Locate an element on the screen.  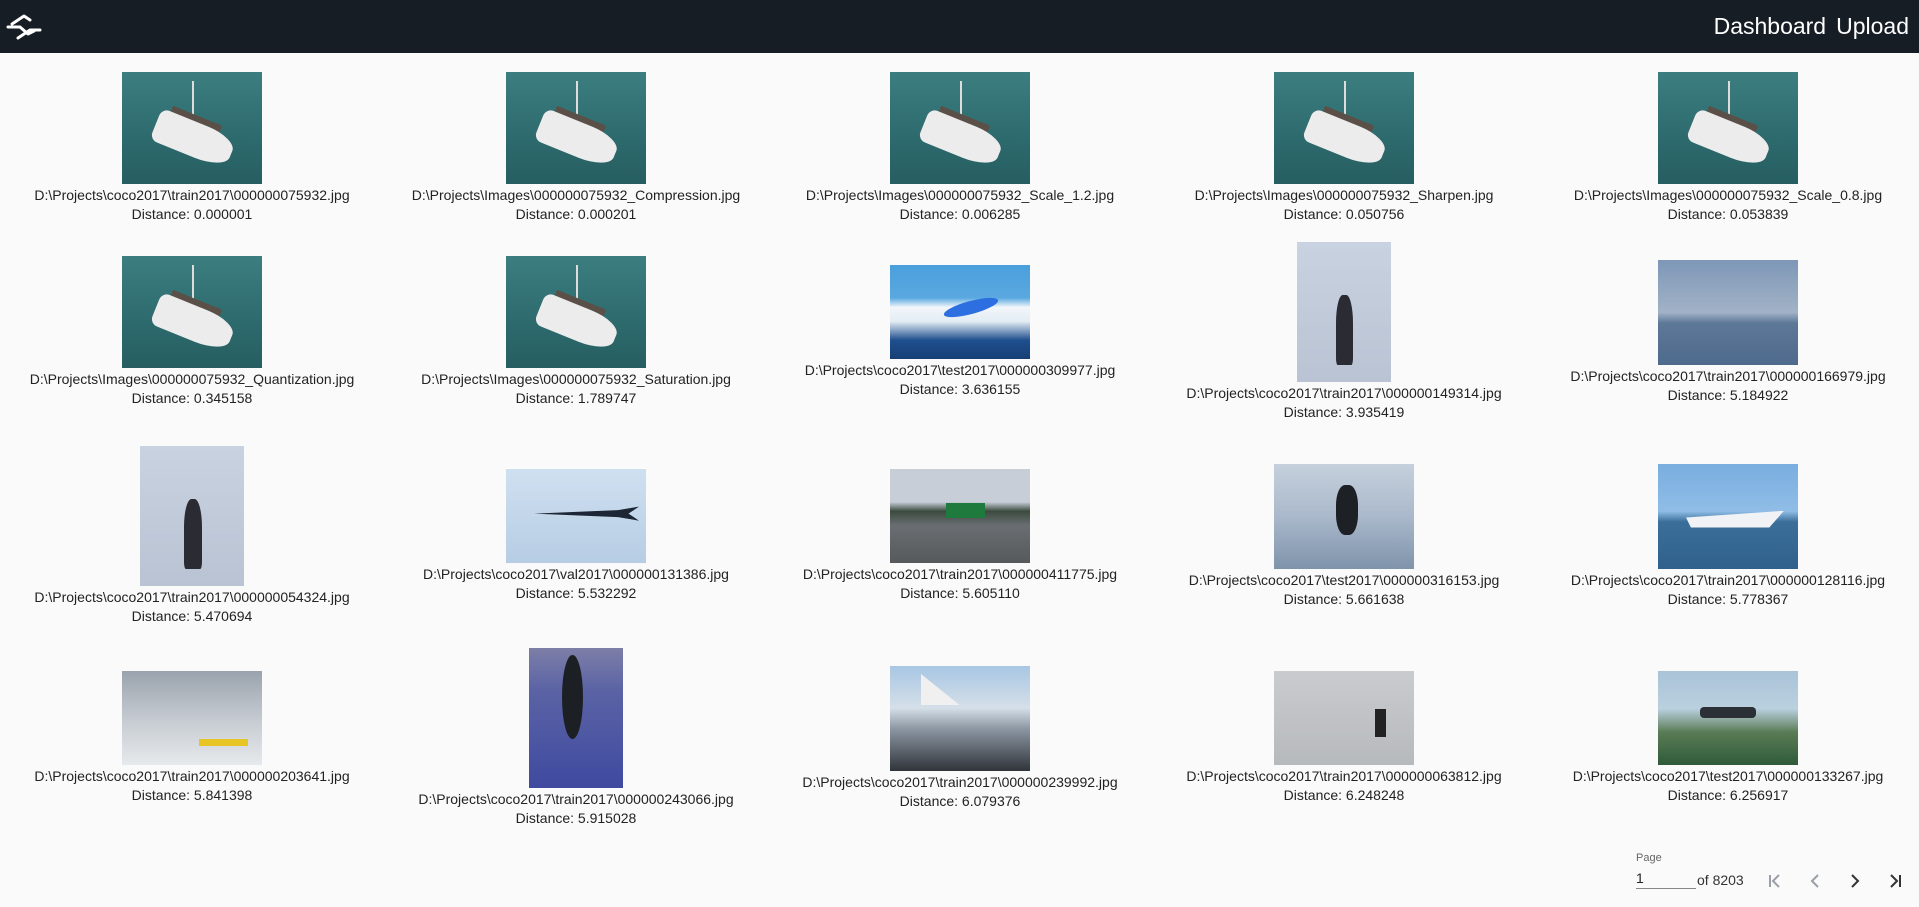
result-distance: Distance: 1.789747 is located at coordinates (576, 398).